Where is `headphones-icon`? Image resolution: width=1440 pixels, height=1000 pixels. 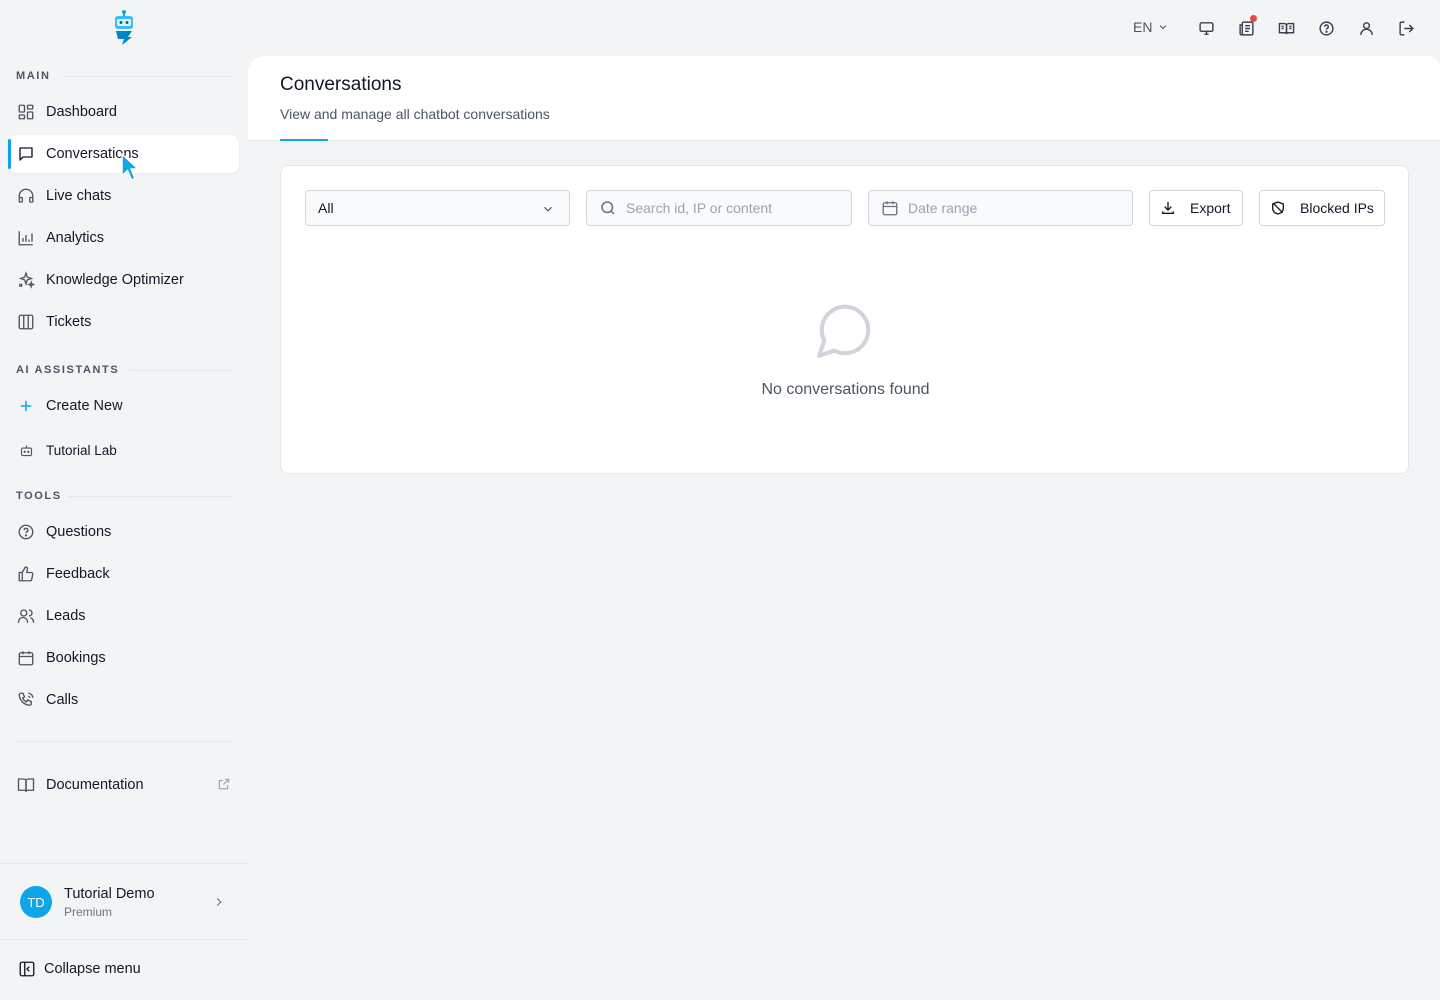 headphones-icon is located at coordinates (26, 196).